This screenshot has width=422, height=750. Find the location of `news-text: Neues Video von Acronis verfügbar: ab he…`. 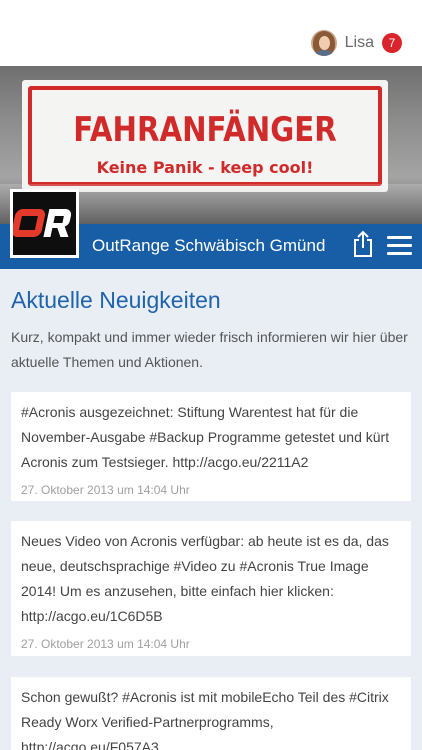

news-text: Neues Video von Acronis verfügbar: ab he… is located at coordinates (205, 578).